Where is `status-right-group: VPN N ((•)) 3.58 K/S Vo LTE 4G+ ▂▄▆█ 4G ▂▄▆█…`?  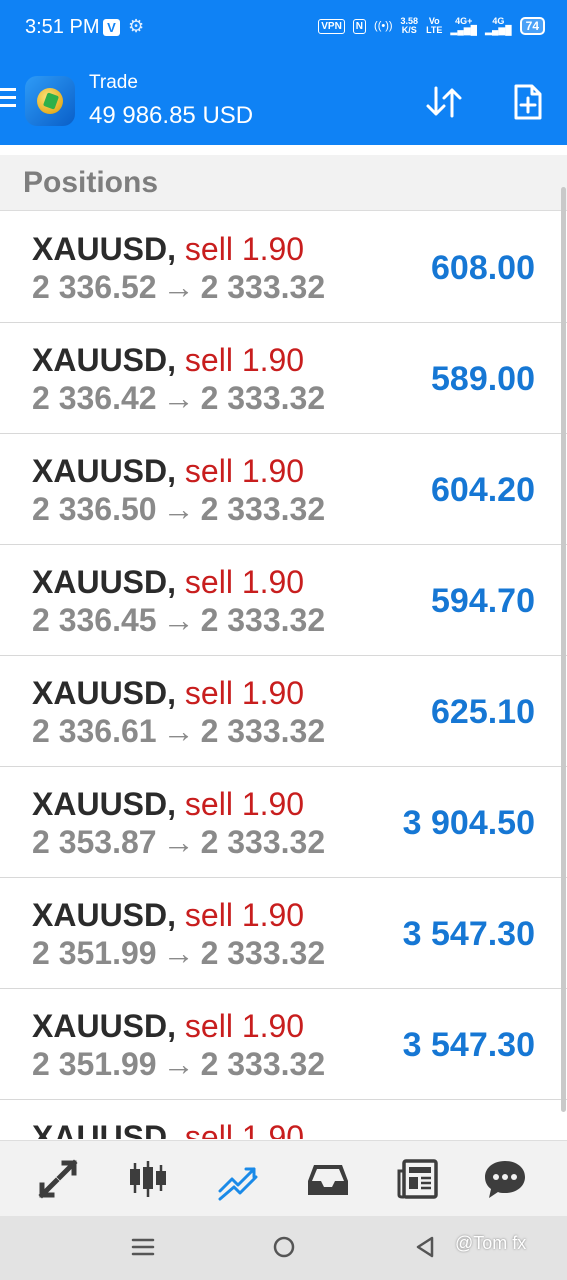
status-right-group: VPN N ((•)) 3.58 K/S Vo LTE 4G+ ▂▄▆█ 4G ▂▄▆█… is located at coordinates (431, 26).